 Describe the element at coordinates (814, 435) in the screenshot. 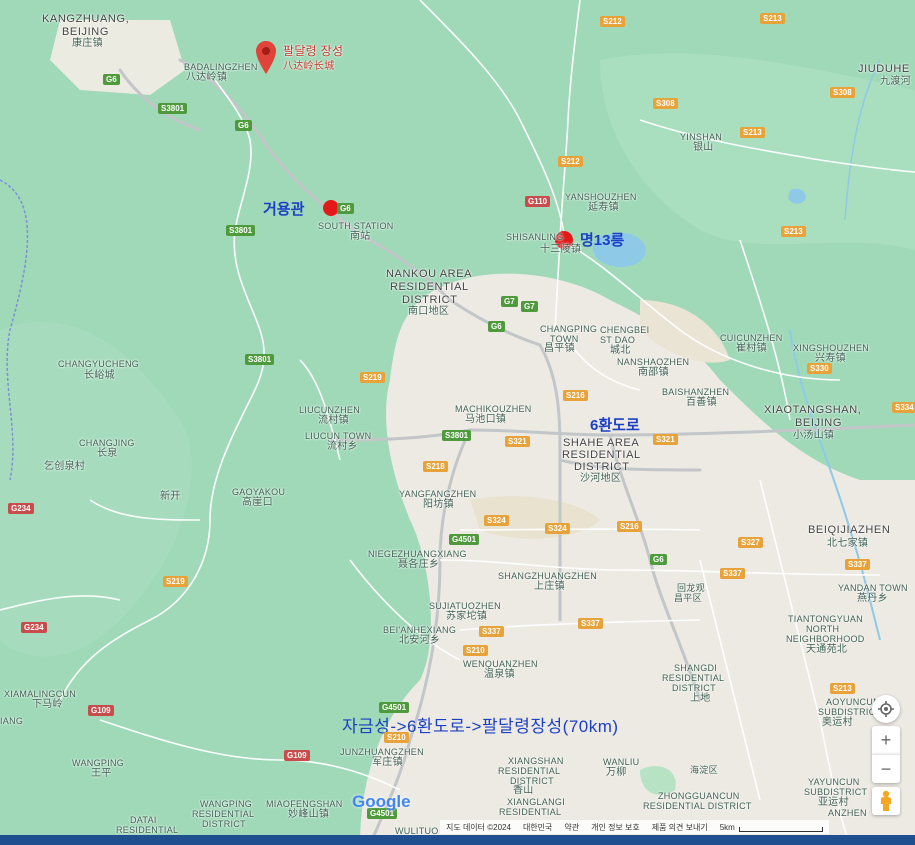

I see `place-xiaotangshan-cn: 小汤山镇` at that location.